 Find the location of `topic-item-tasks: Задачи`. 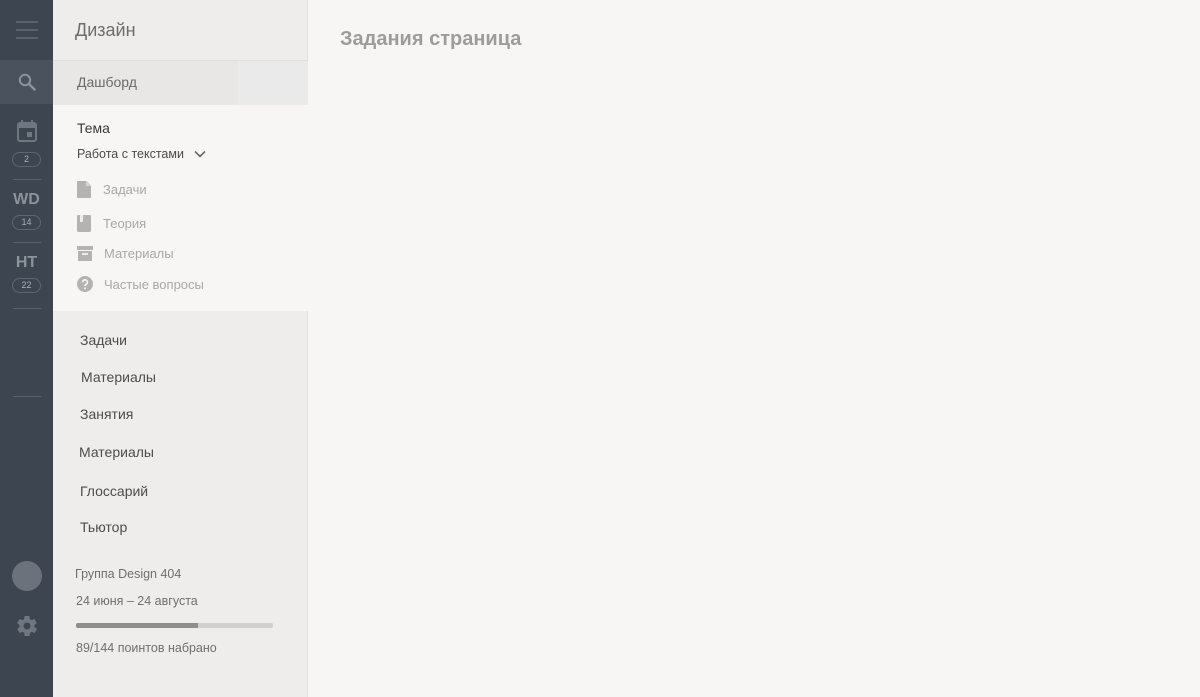

topic-item-tasks: Задачи is located at coordinates (112, 189).